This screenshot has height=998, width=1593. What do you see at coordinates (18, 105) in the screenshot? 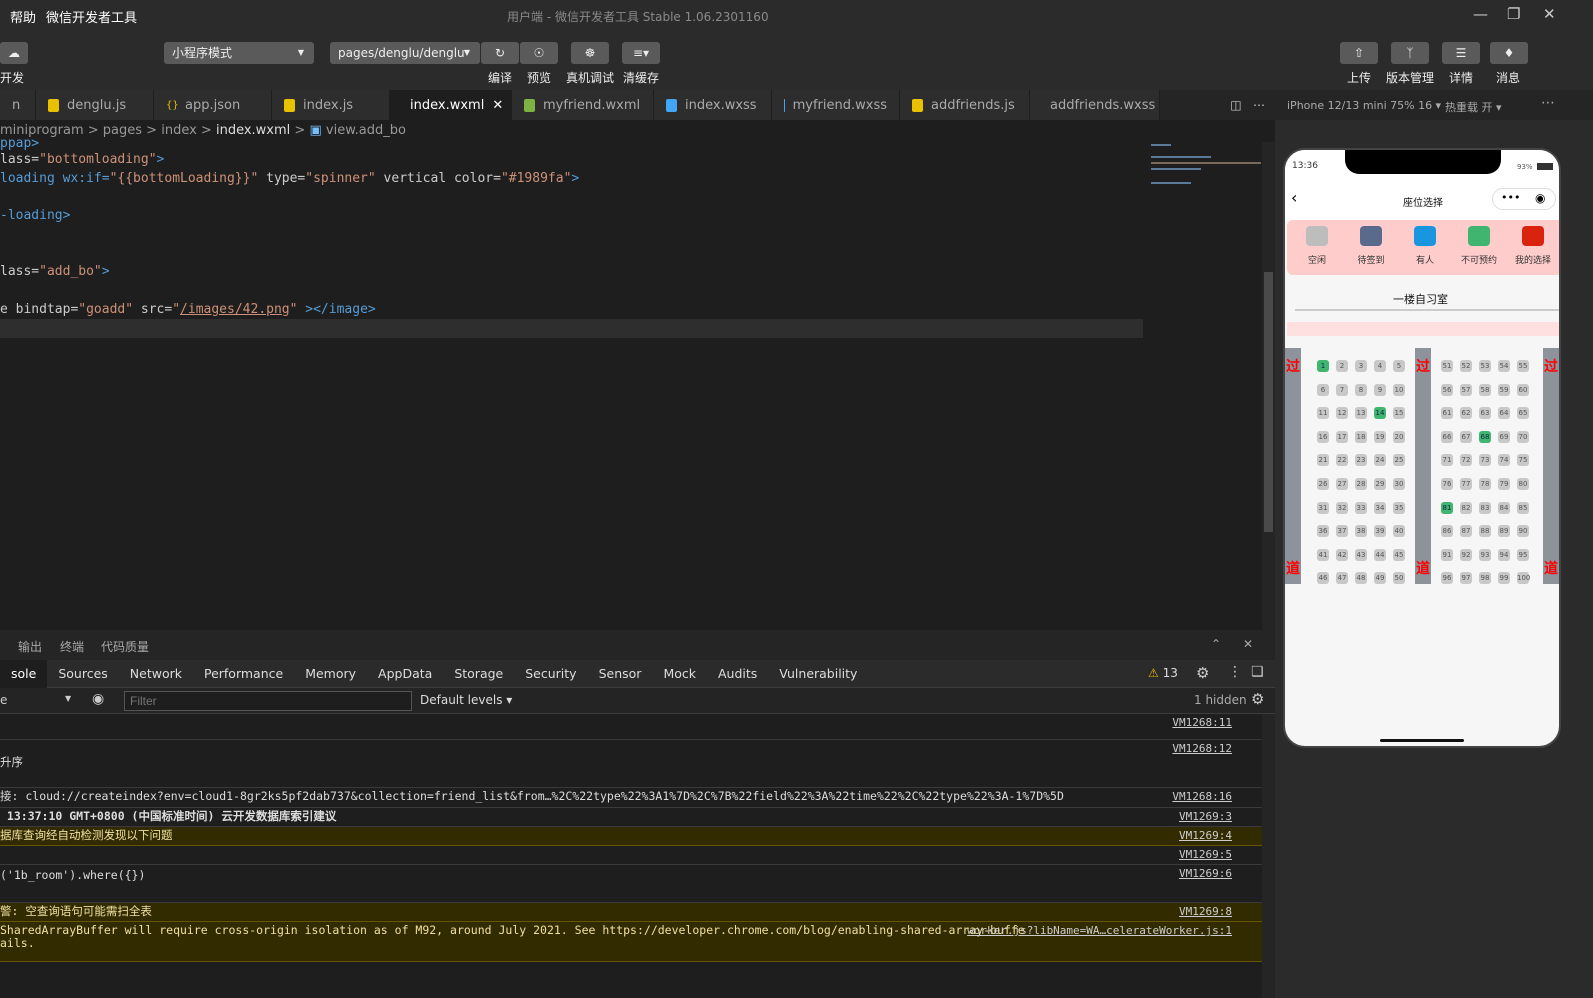
I see `tab-n: n` at bounding box center [18, 105].